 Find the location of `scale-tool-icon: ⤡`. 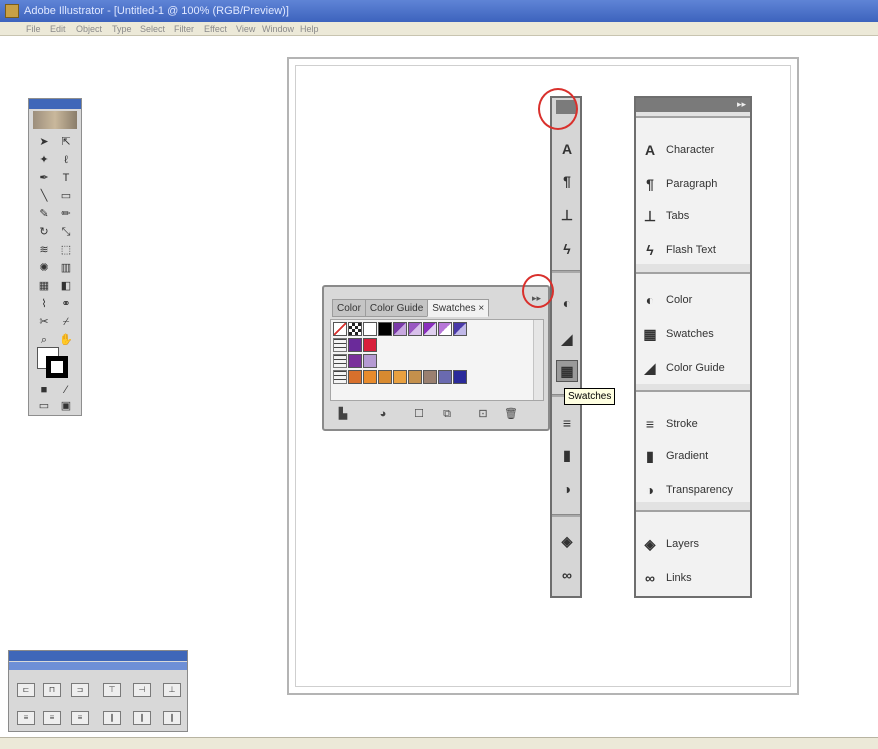

scale-tool-icon: ⤡ is located at coordinates (66, 232).